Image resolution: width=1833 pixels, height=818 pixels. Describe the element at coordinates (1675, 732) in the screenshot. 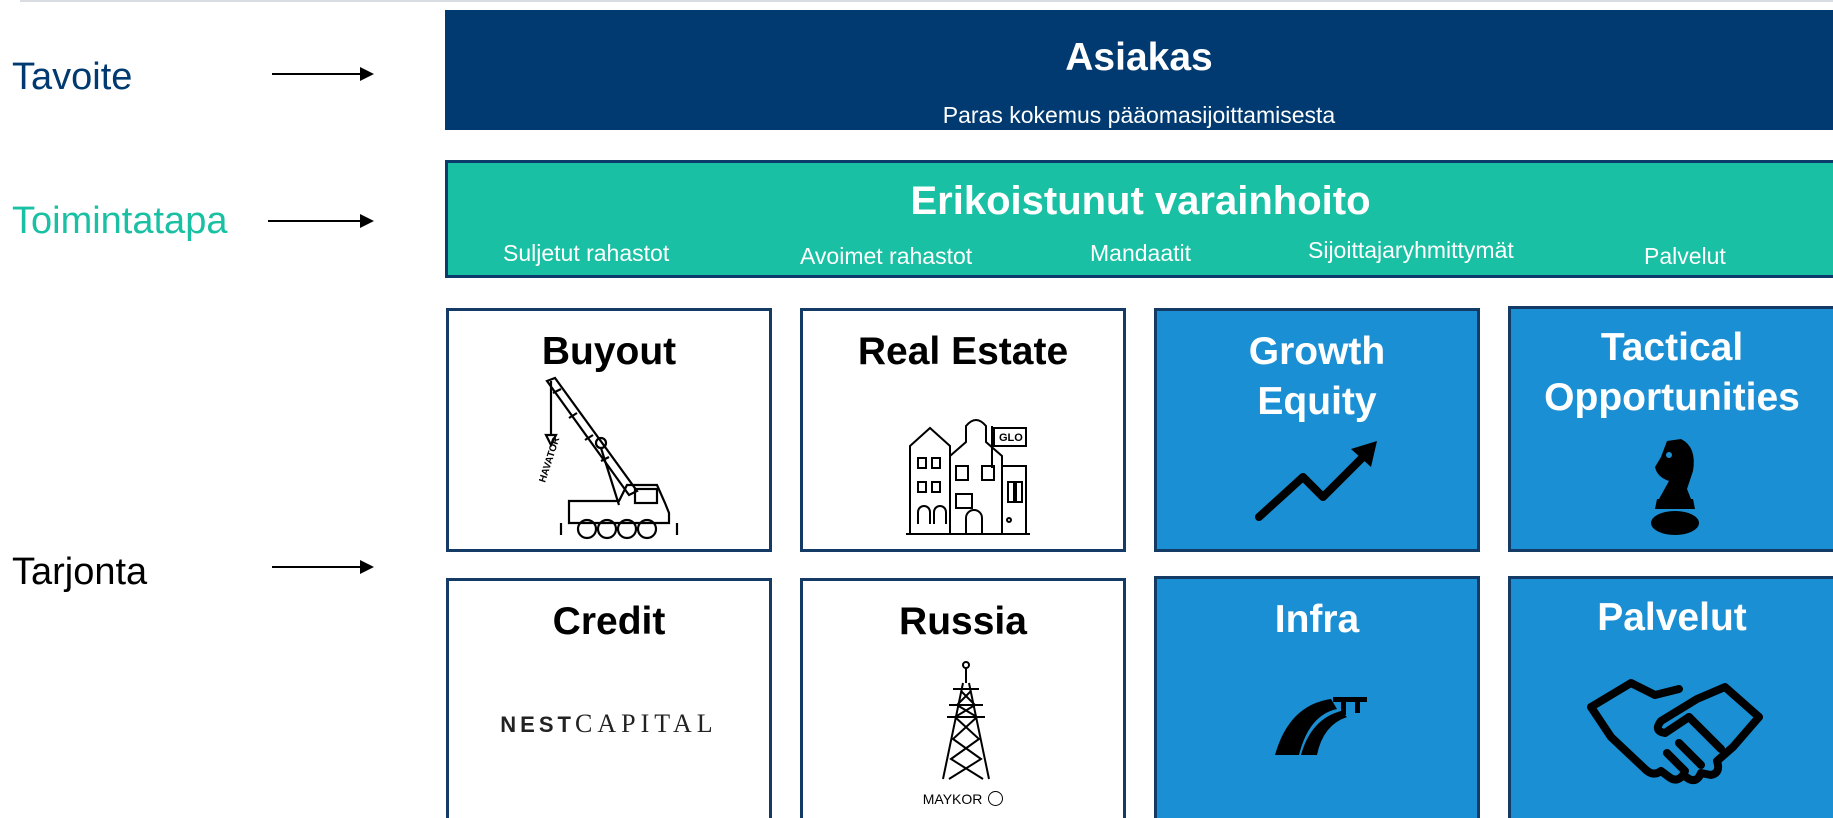

I see `handshake-icon` at that location.